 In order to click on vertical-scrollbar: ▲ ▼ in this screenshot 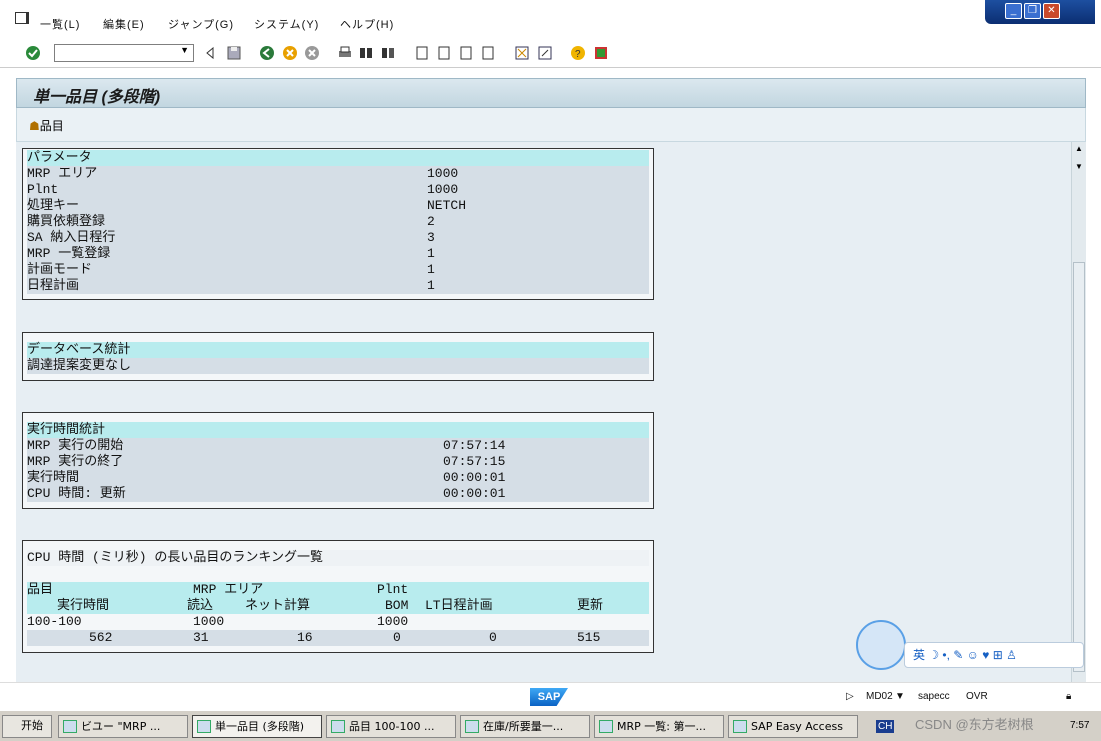, I will do `click(1078, 412)`.